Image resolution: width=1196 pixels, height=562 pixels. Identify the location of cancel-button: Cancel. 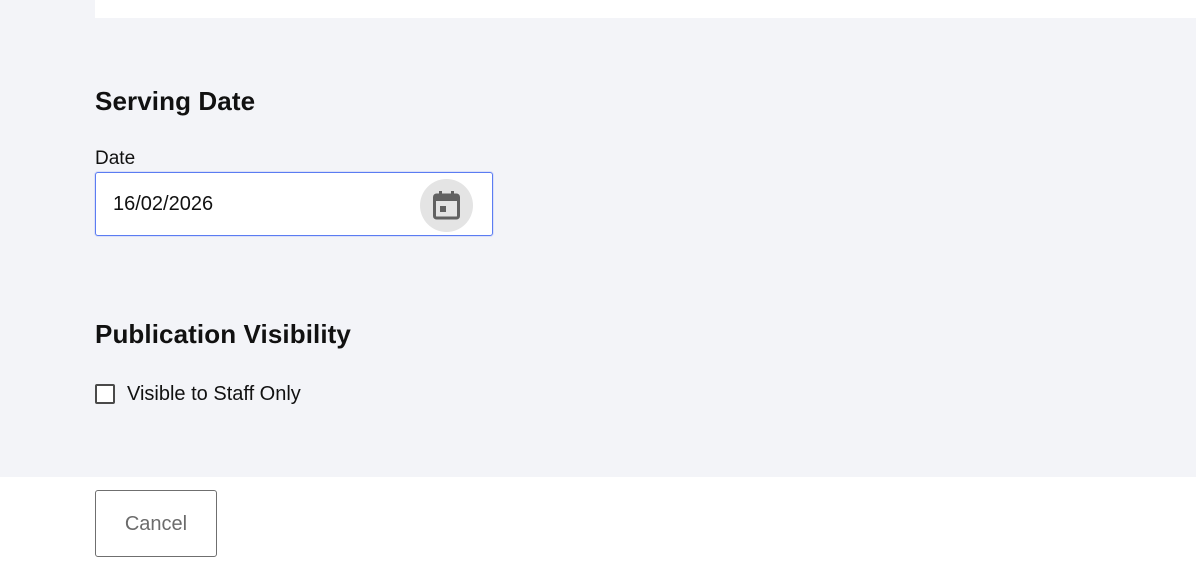
(156, 523).